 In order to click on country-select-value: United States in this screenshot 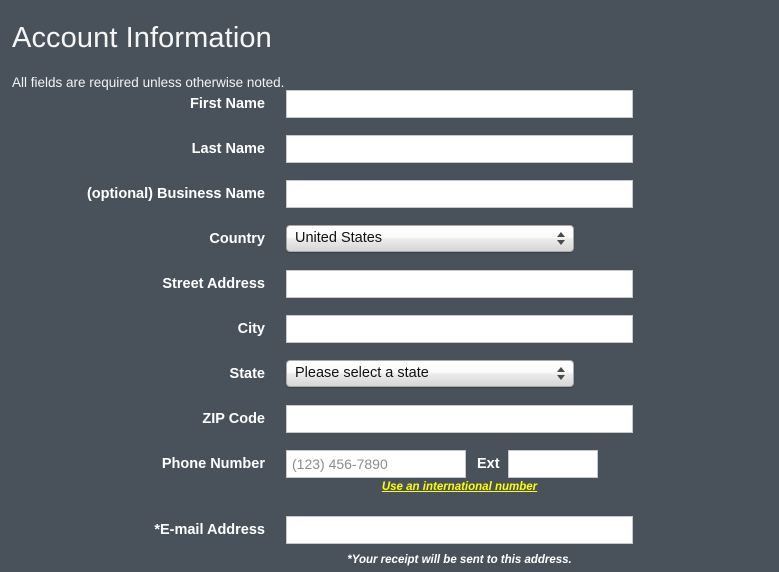, I will do `click(339, 238)`.